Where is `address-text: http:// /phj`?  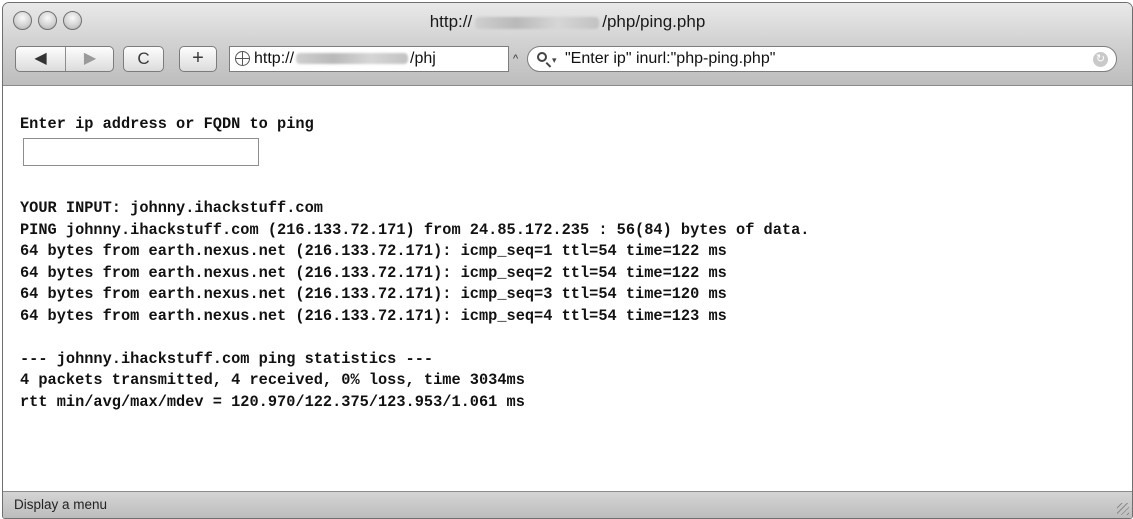 address-text: http:// /phj is located at coordinates (345, 59).